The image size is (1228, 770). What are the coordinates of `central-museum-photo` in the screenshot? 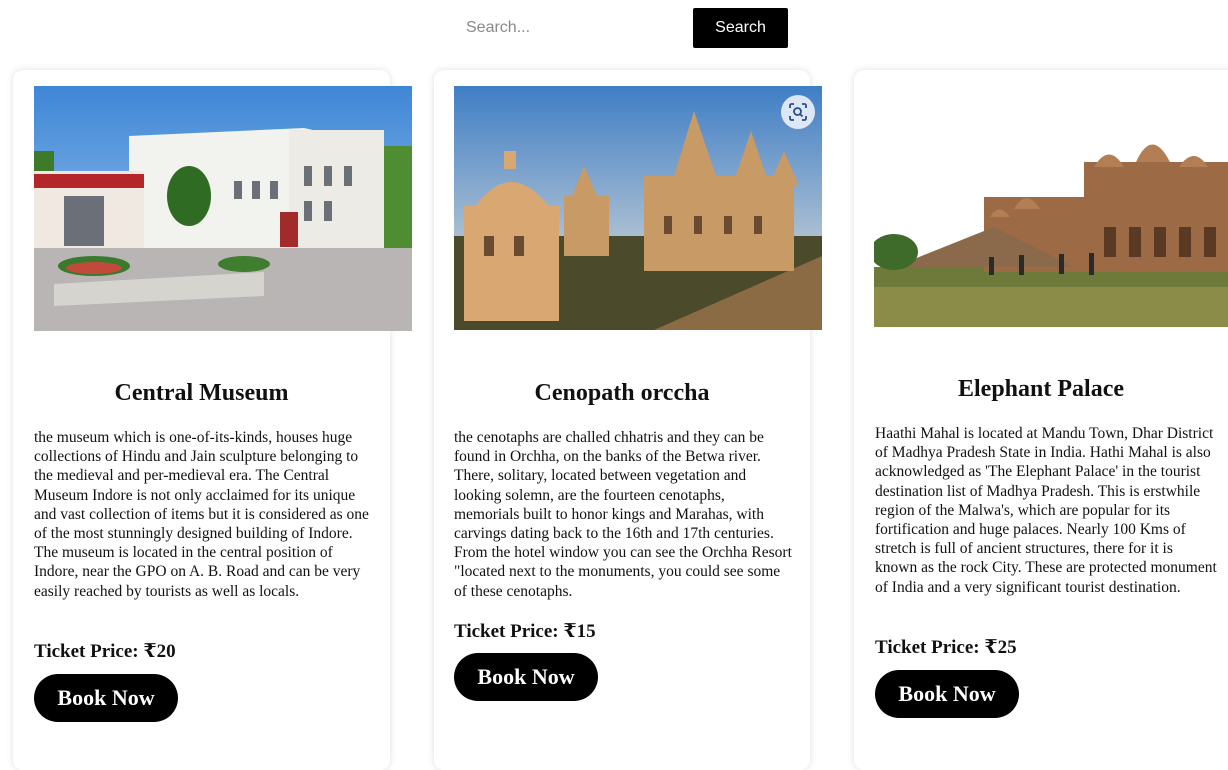 It's located at (223, 208).